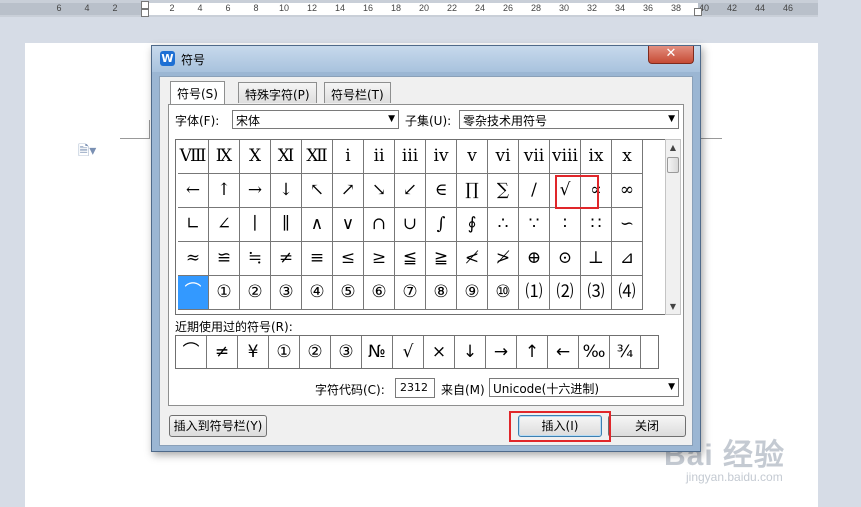  Describe the element at coordinates (315, 119) in the screenshot. I see `font-select: 宋体 ▼` at that location.